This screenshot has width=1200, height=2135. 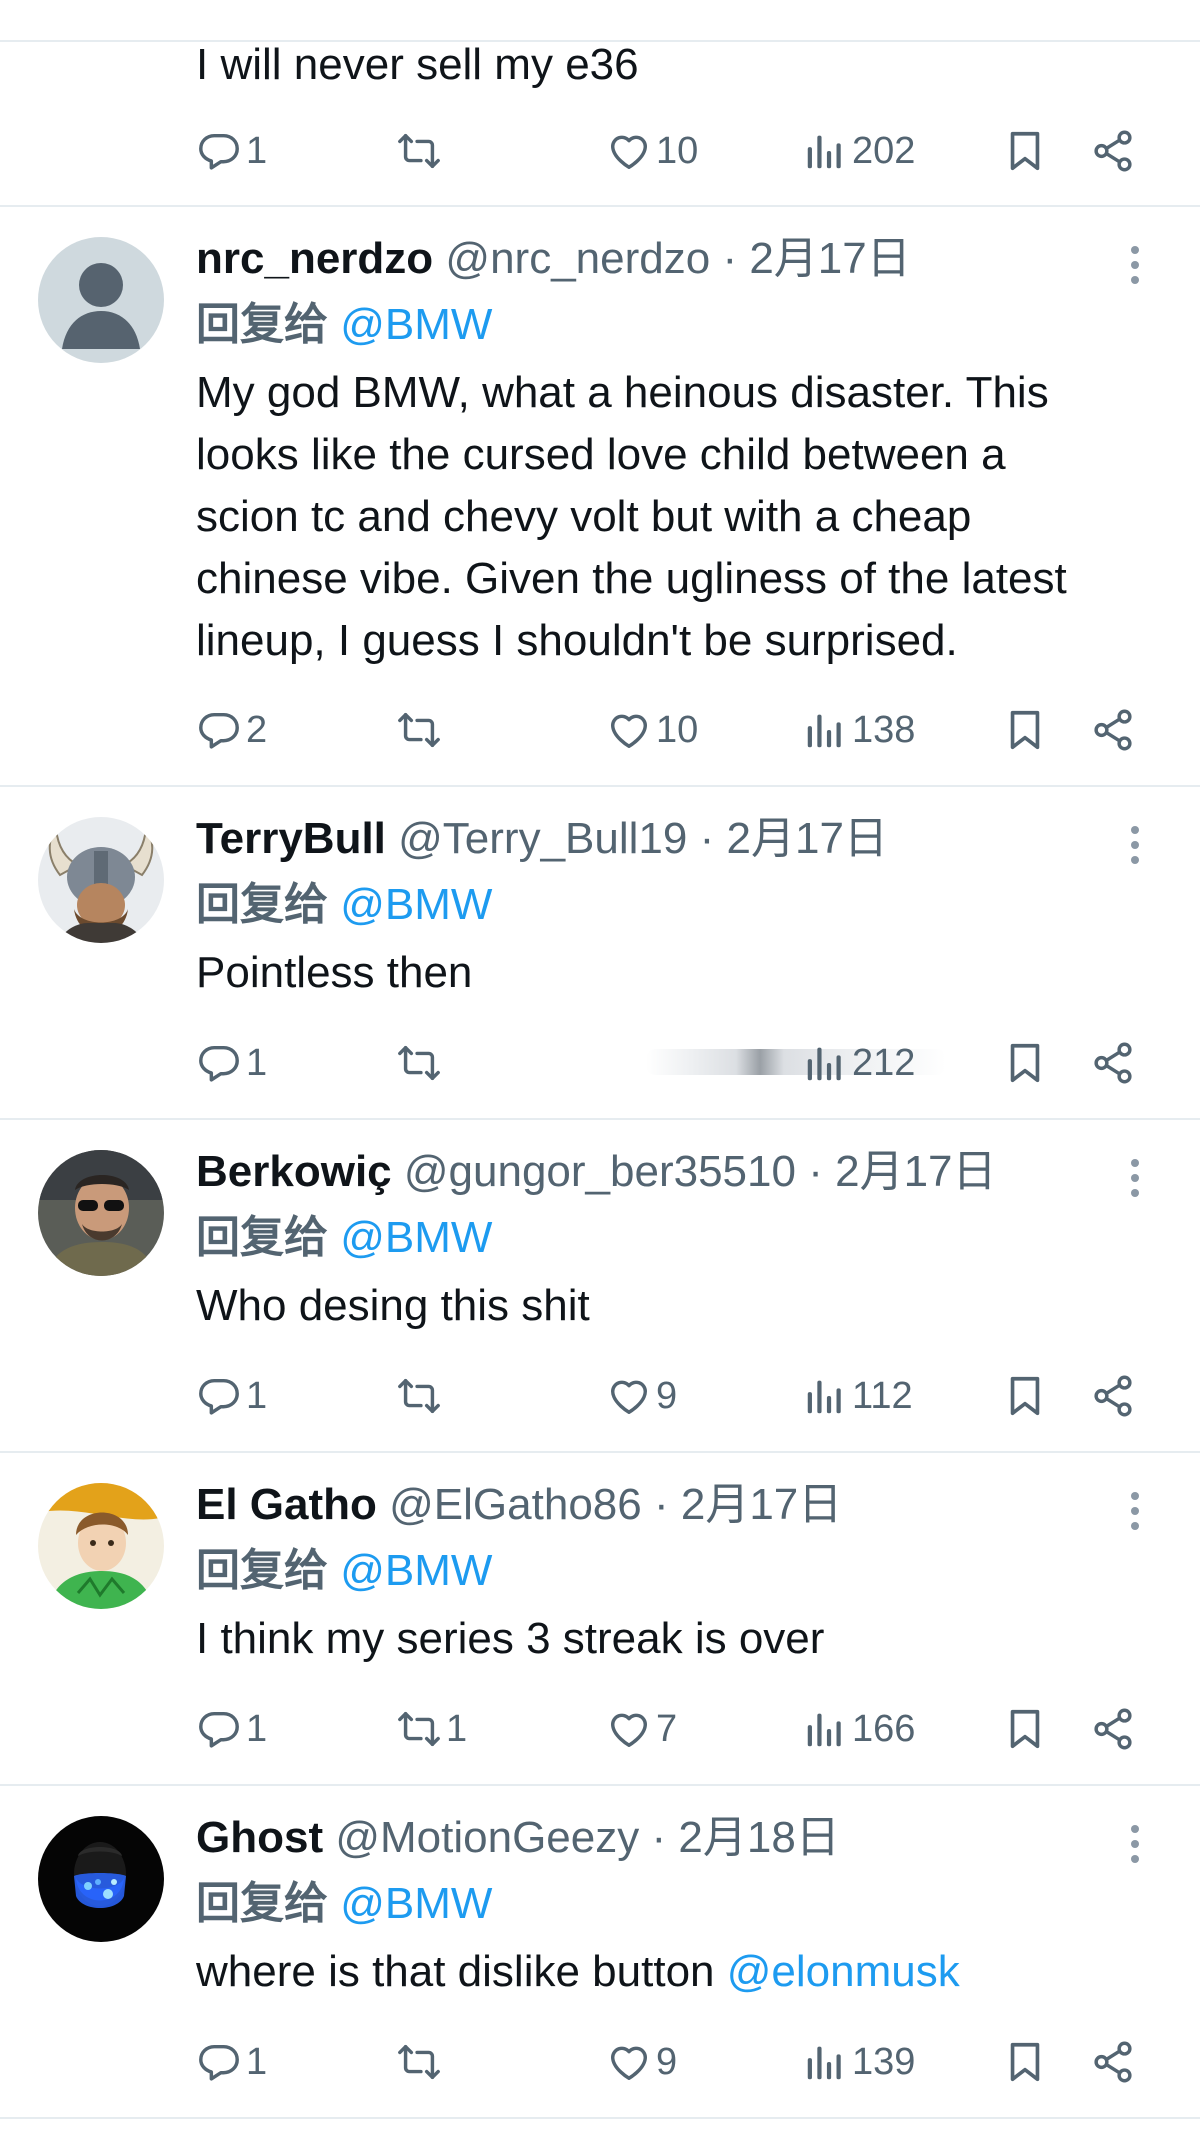 I want to click on user-handle: @ElGatho86, so click(x=515, y=1504).